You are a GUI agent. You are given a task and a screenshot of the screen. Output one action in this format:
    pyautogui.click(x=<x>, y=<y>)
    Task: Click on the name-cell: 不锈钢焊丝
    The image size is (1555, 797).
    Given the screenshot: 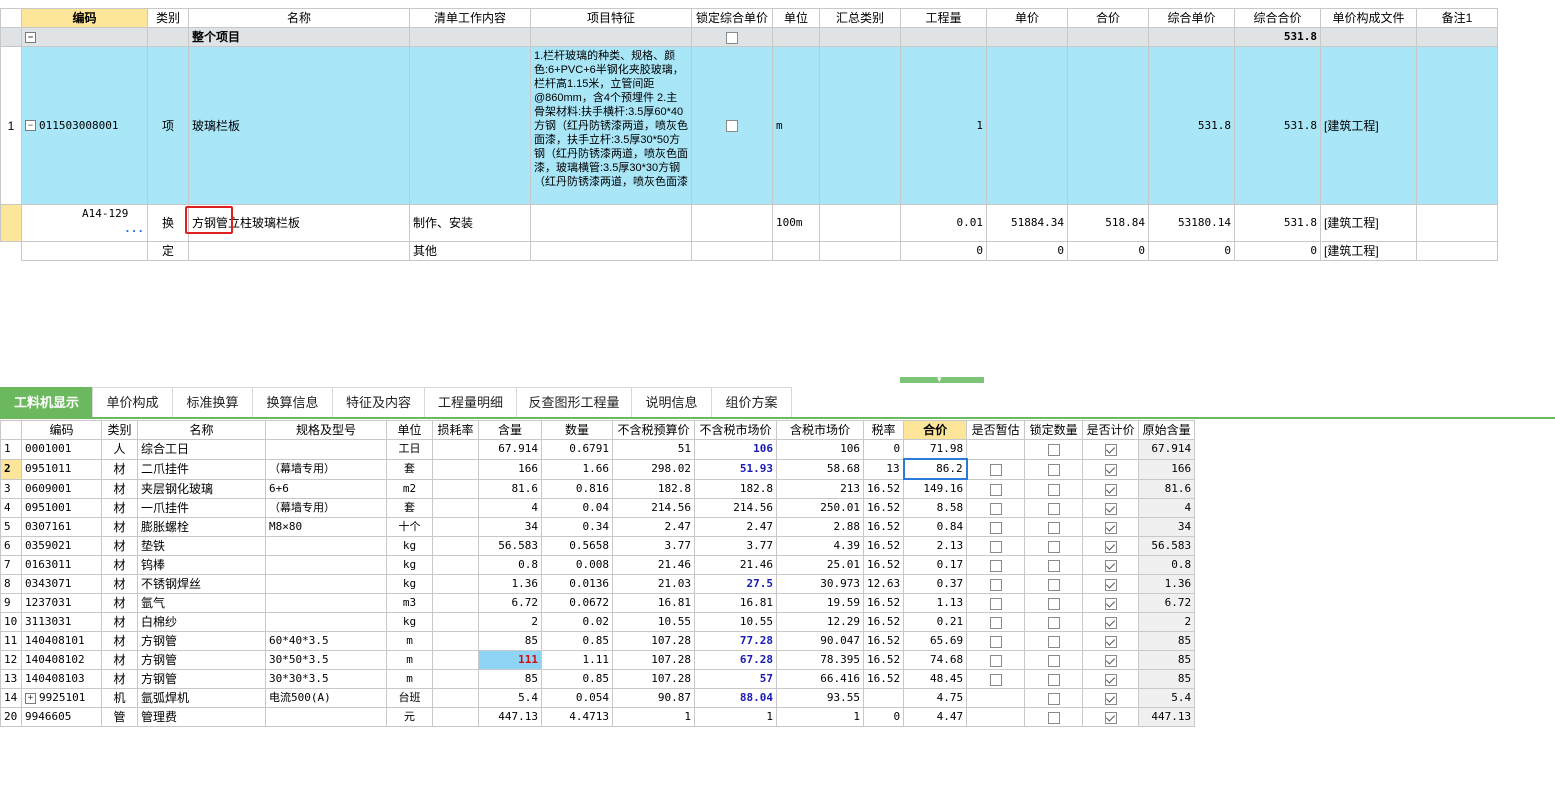 What is the action you would take?
    pyautogui.click(x=201, y=584)
    